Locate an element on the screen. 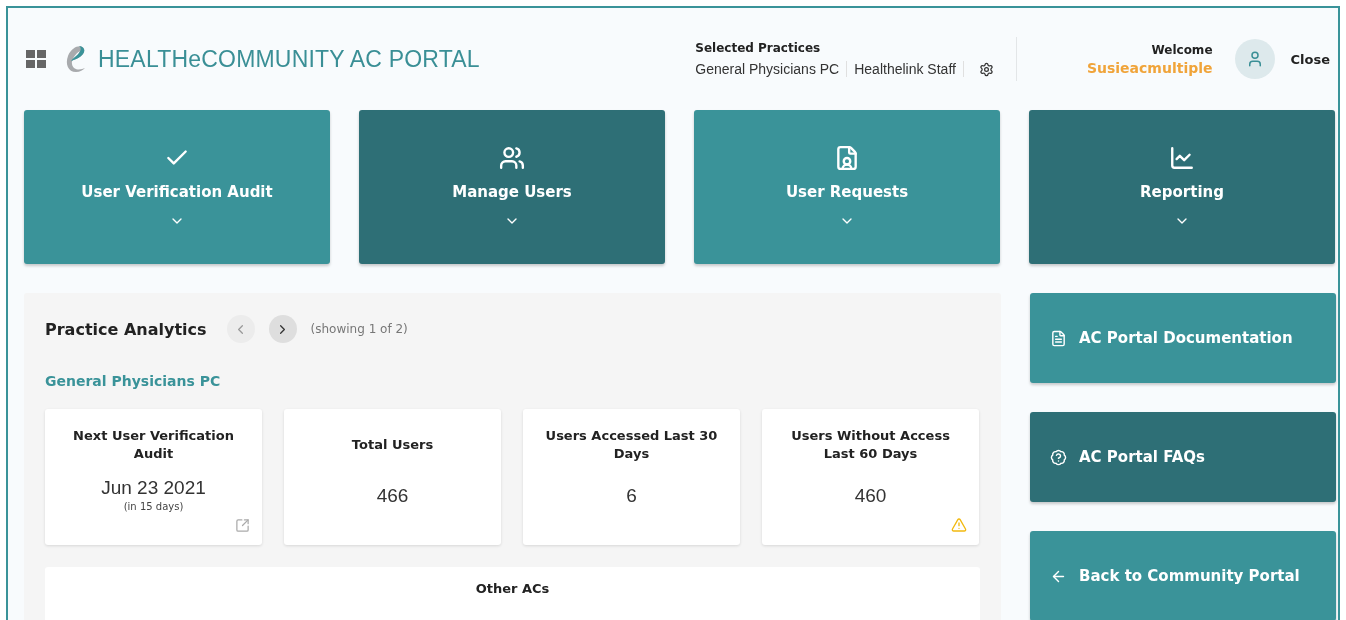 The width and height of the screenshot is (1346, 620). next-button is located at coordinates (282, 329).